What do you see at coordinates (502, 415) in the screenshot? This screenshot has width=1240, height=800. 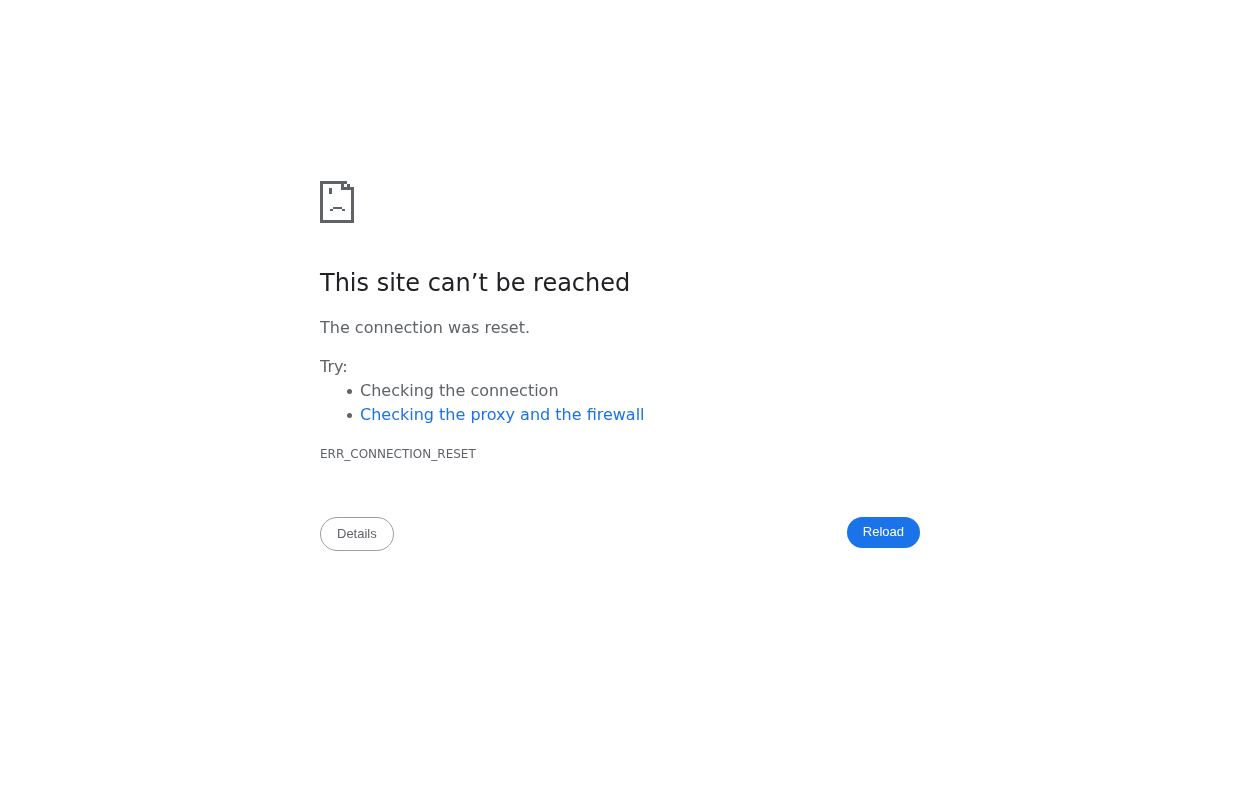 I see `suggestion-link: Checking the proxy and the firewall` at bounding box center [502, 415].